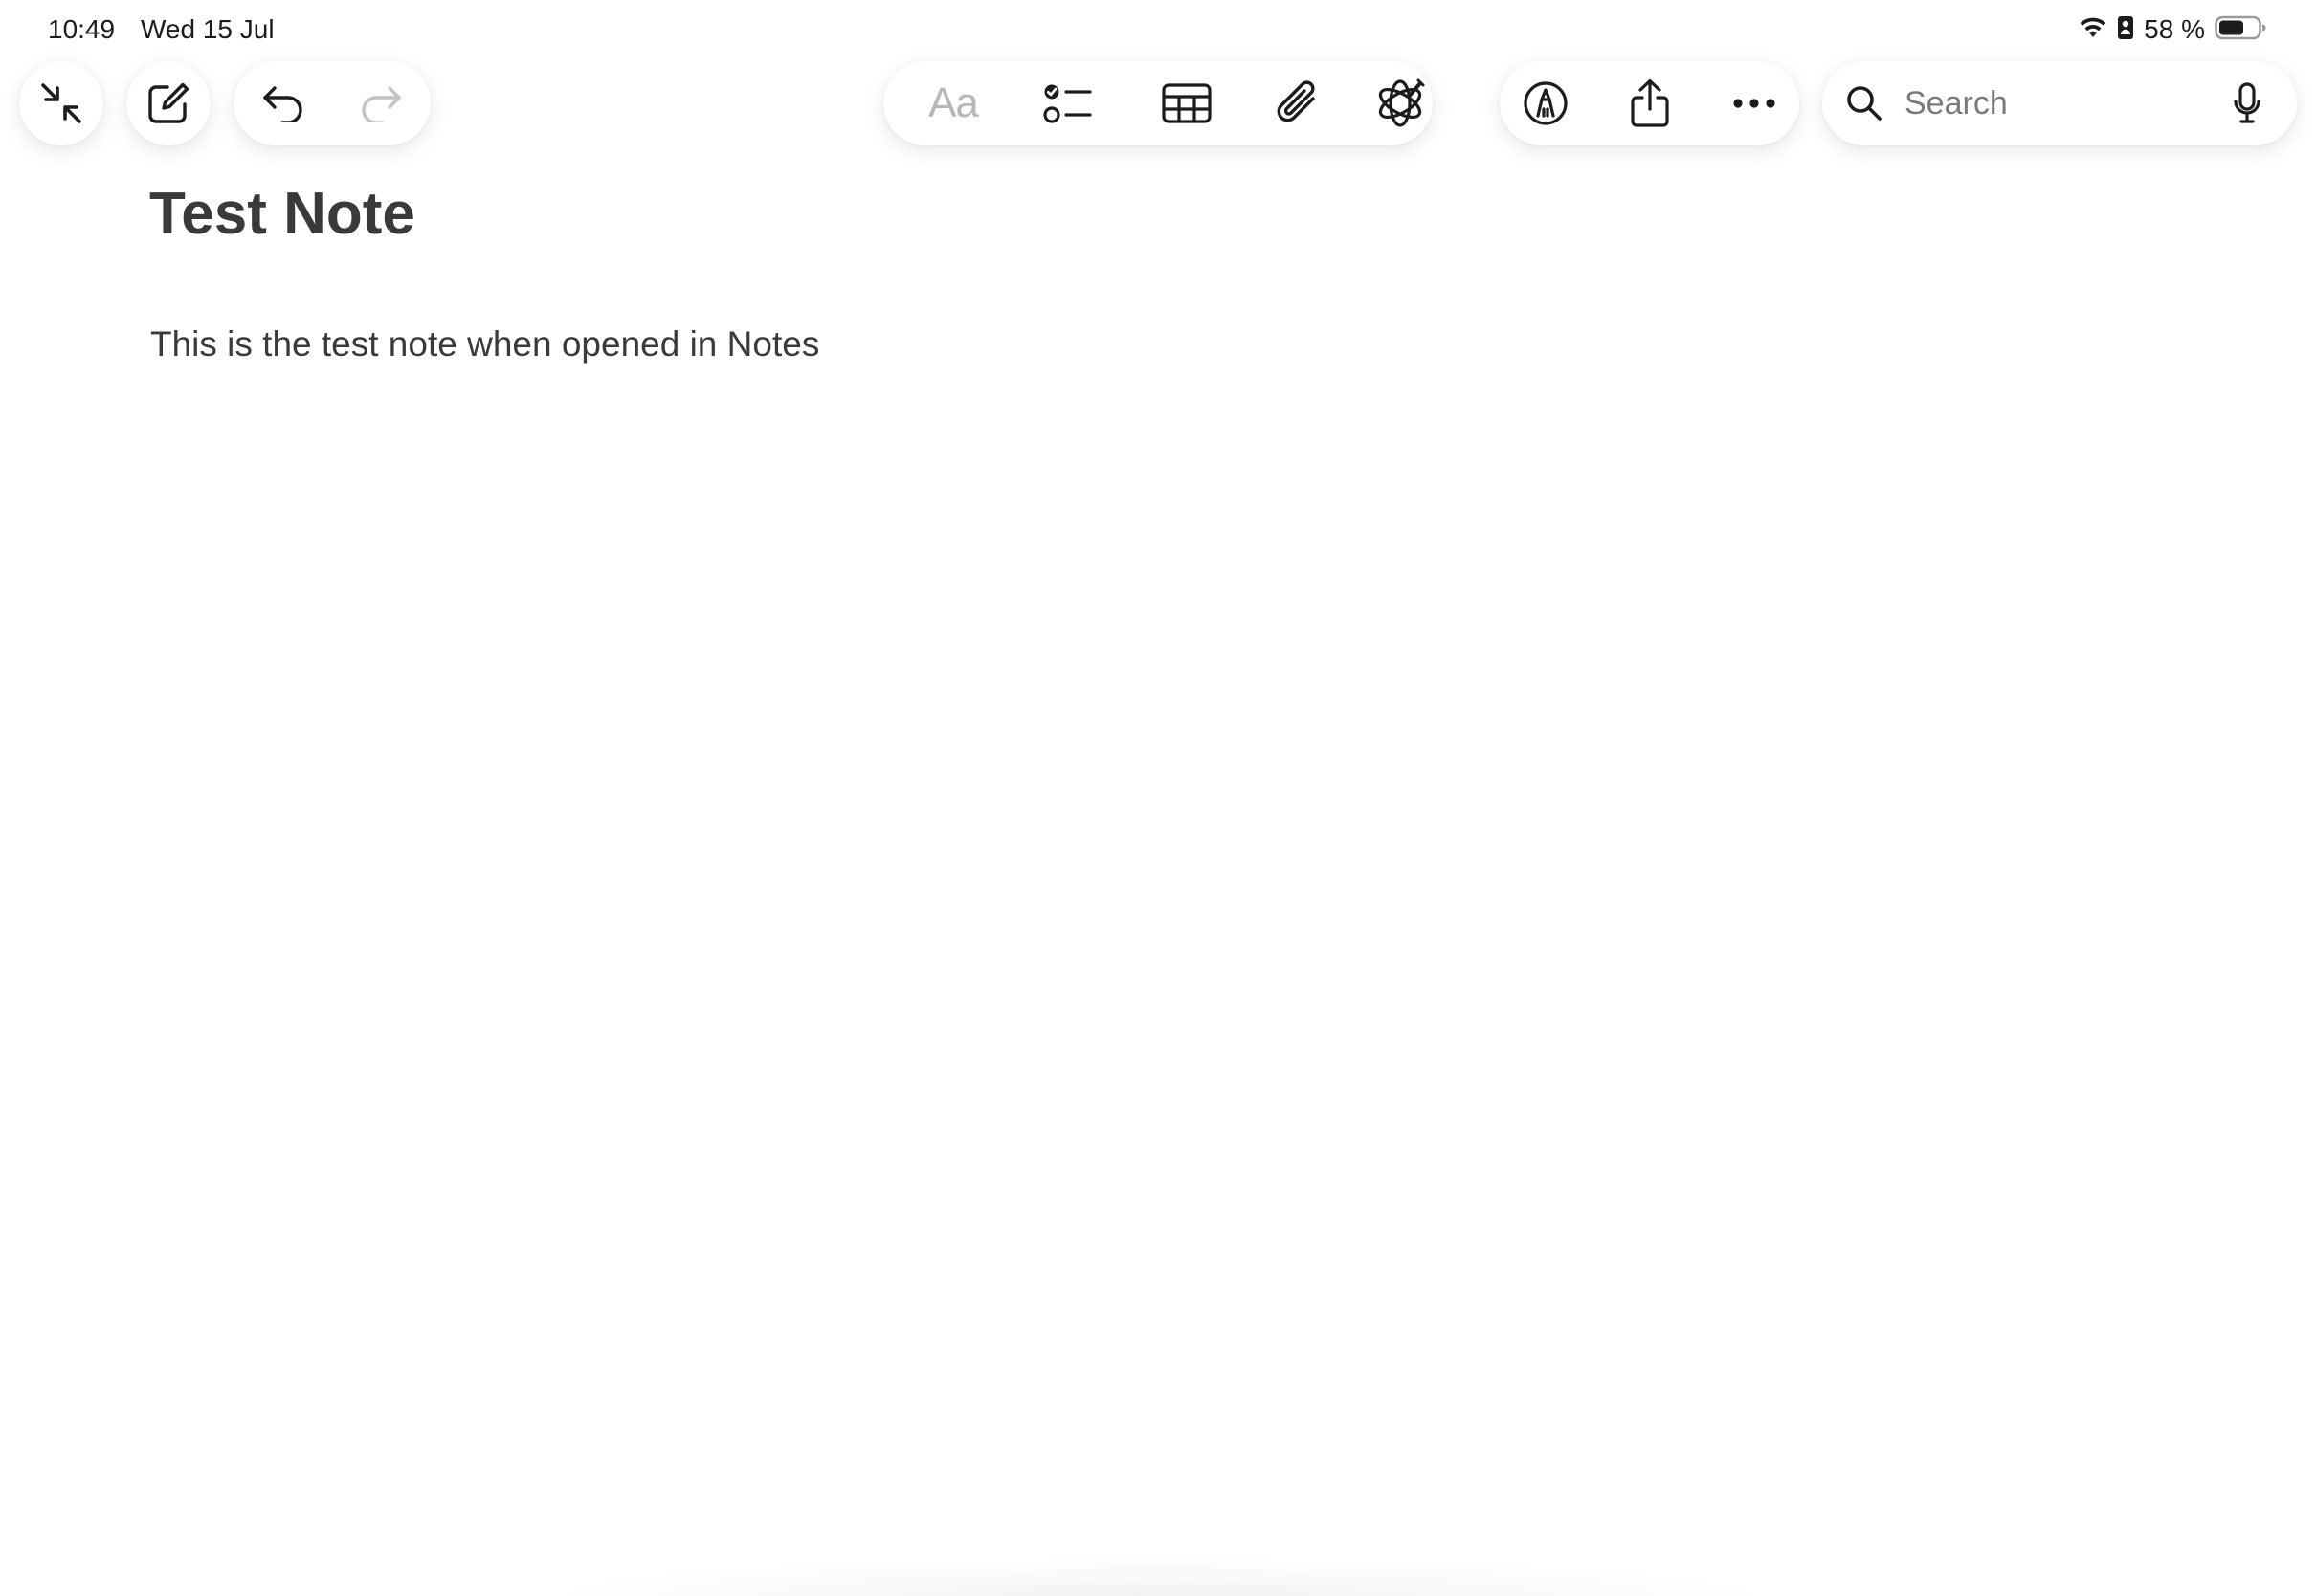 The height and width of the screenshot is (1596, 2316). I want to click on search-input, so click(2048, 103).